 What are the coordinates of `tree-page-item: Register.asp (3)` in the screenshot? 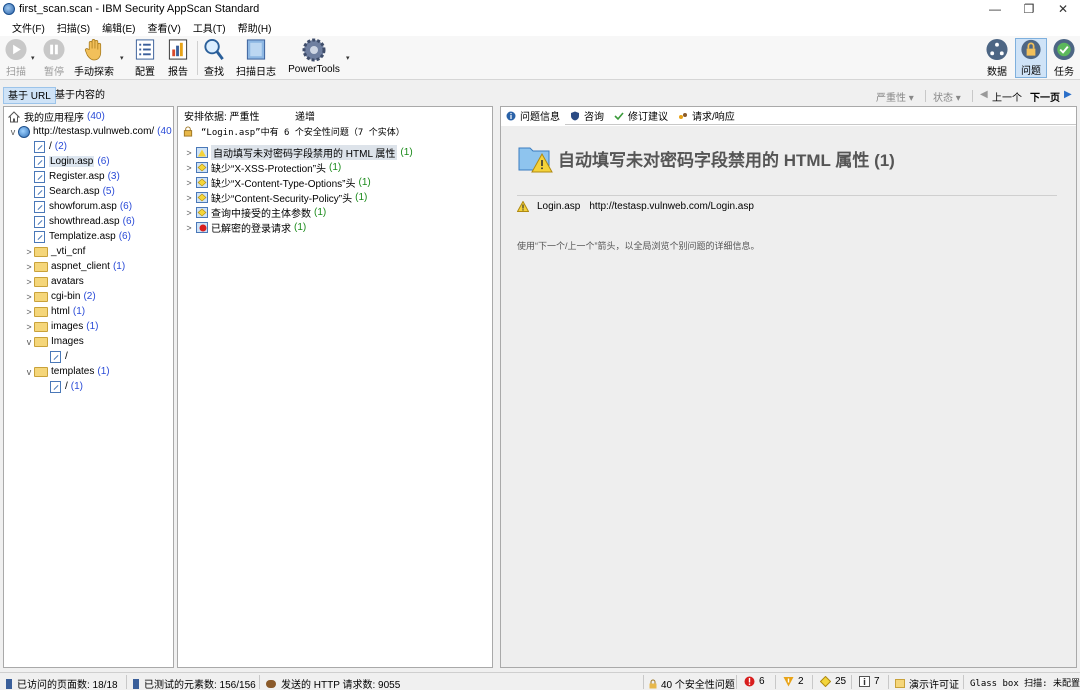 It's located at (72, 176).